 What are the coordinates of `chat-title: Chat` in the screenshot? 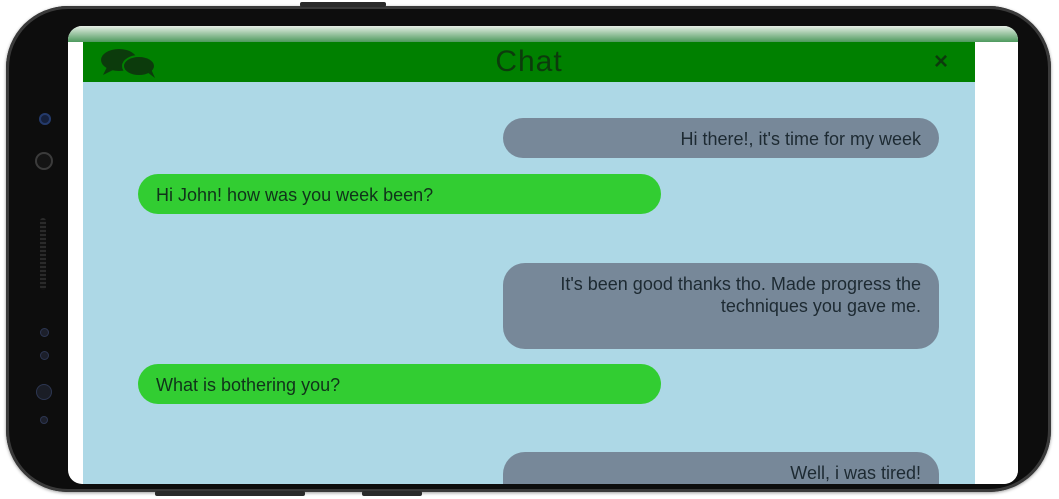 It's located at (529, 61).